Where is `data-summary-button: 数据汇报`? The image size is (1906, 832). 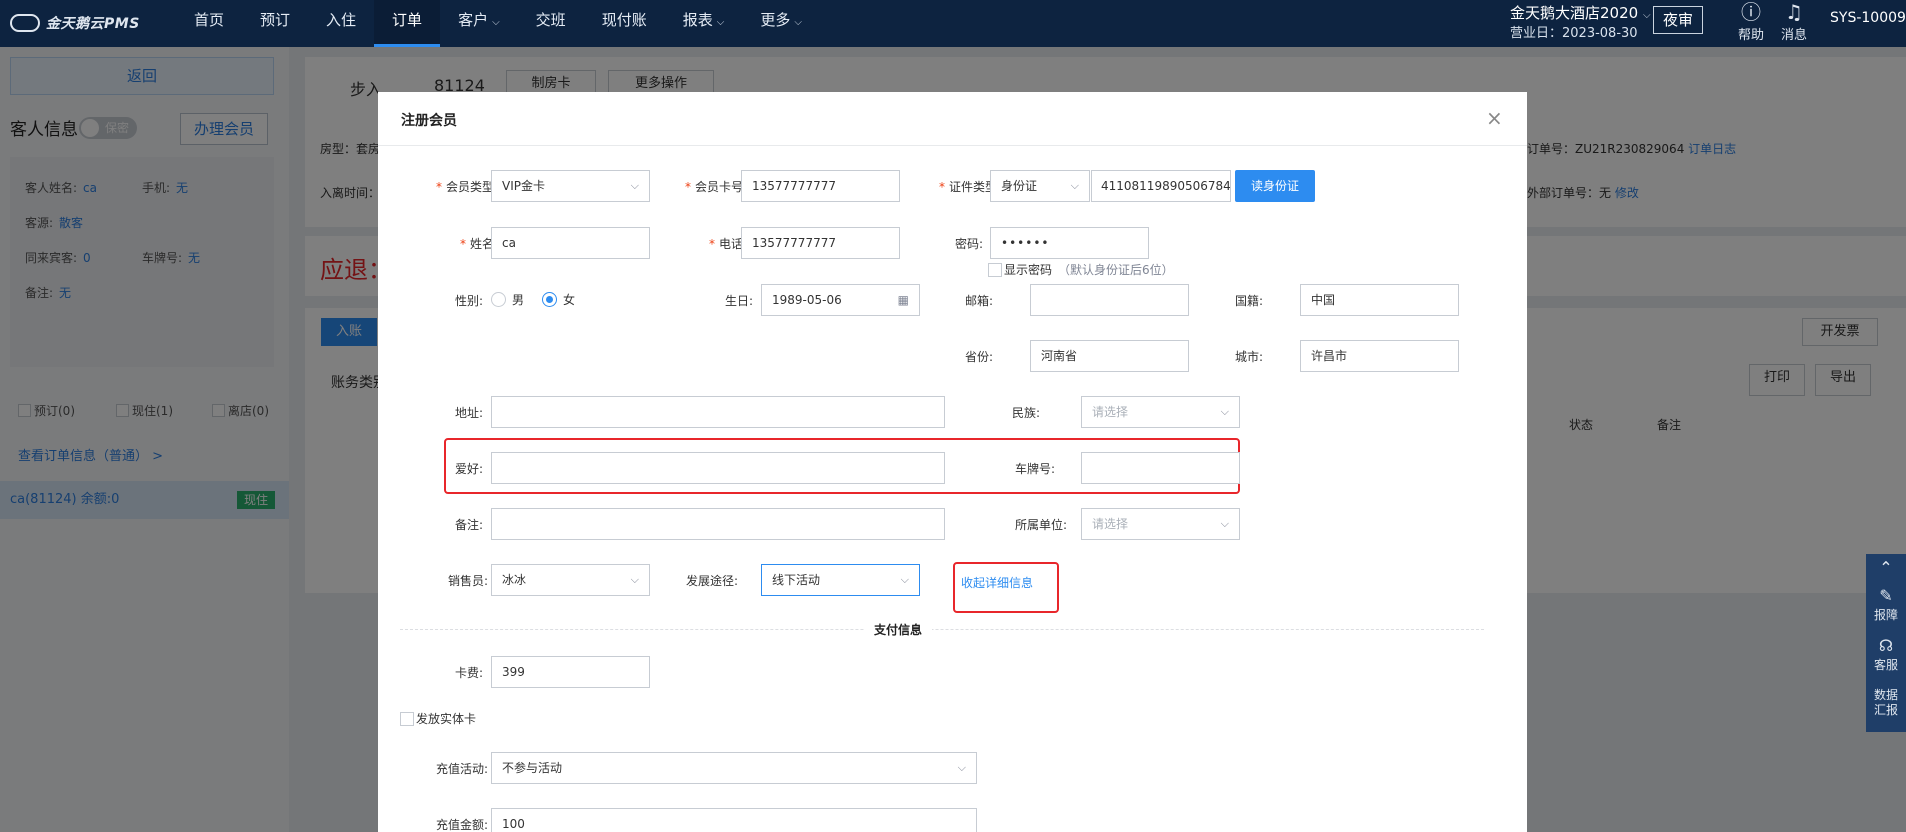 data-summary-button: 数据汇报 is located at coordinates (1886, 703).